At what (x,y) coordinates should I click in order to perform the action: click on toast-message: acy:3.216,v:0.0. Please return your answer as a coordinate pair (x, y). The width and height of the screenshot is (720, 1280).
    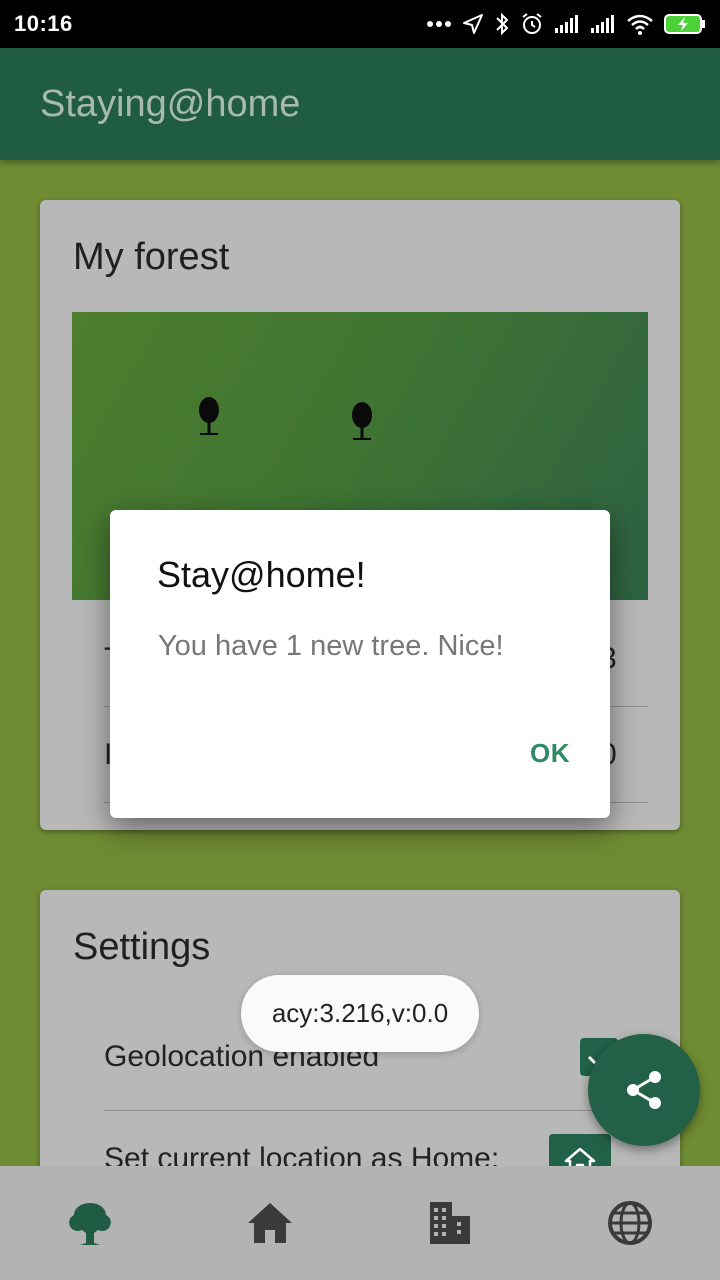
    Looking at the image, I should click on (360, 1013).